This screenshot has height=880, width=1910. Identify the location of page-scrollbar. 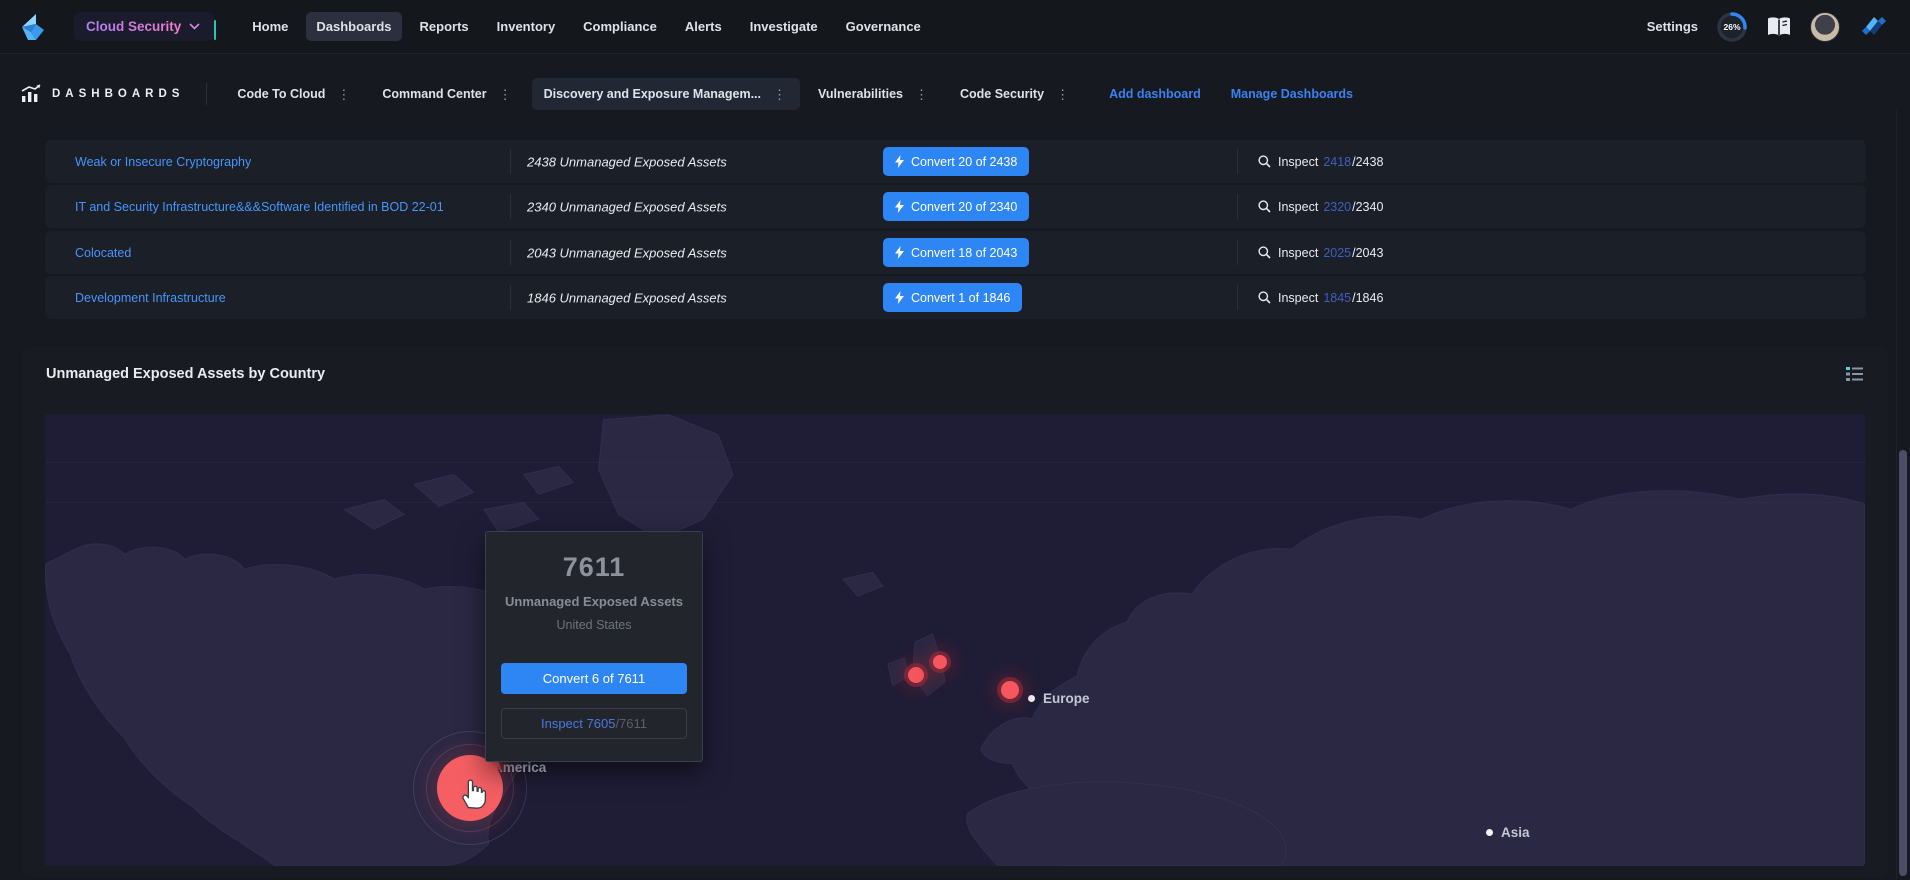
(1903, 495).